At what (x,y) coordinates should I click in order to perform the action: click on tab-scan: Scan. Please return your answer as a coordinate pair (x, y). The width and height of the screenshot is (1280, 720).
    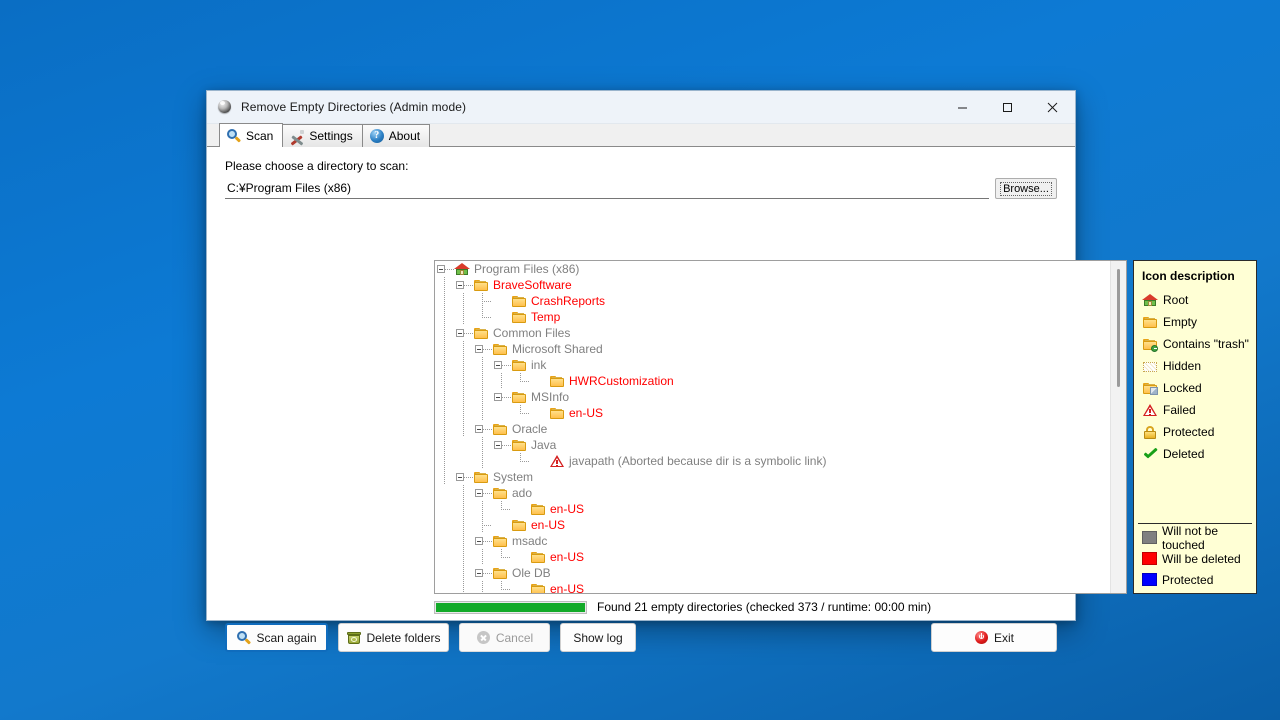
    Looking at the image, I should click on (251, 135).